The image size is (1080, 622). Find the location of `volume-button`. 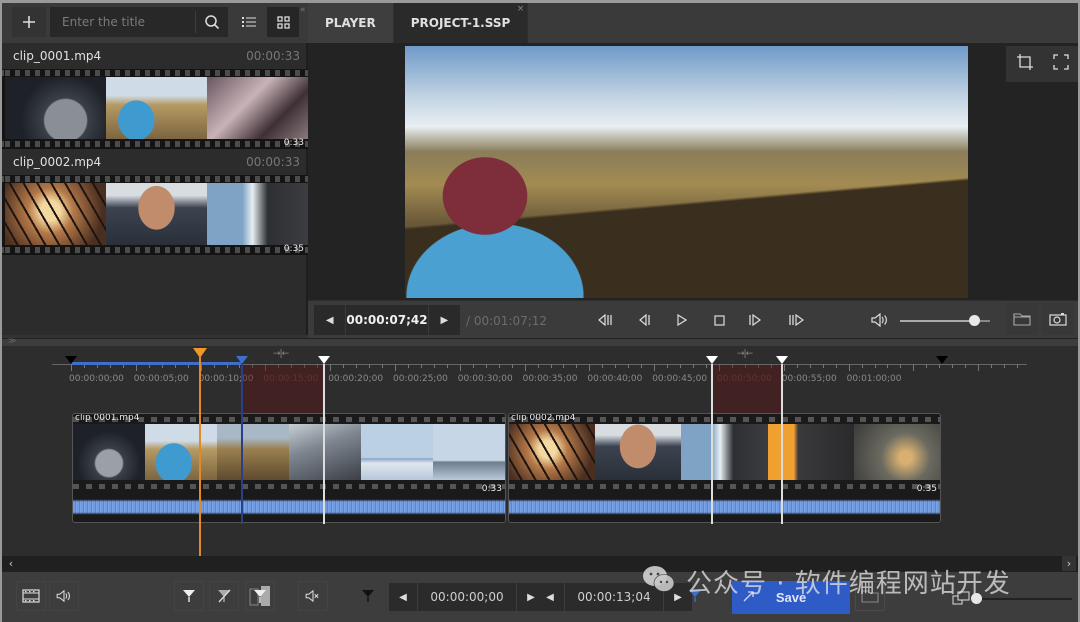

volume-button is located at coordinates (880, 320).